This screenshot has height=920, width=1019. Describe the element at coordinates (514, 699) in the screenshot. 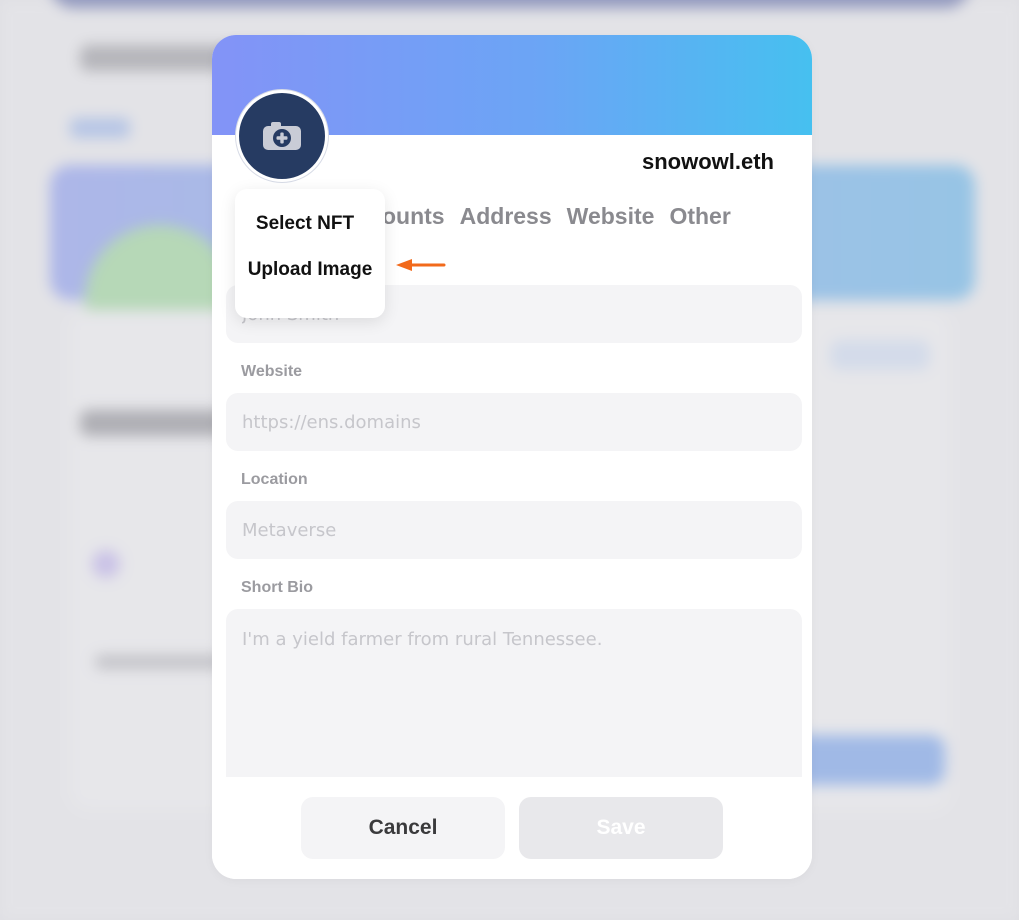

I see `bio-textarea` at that location.